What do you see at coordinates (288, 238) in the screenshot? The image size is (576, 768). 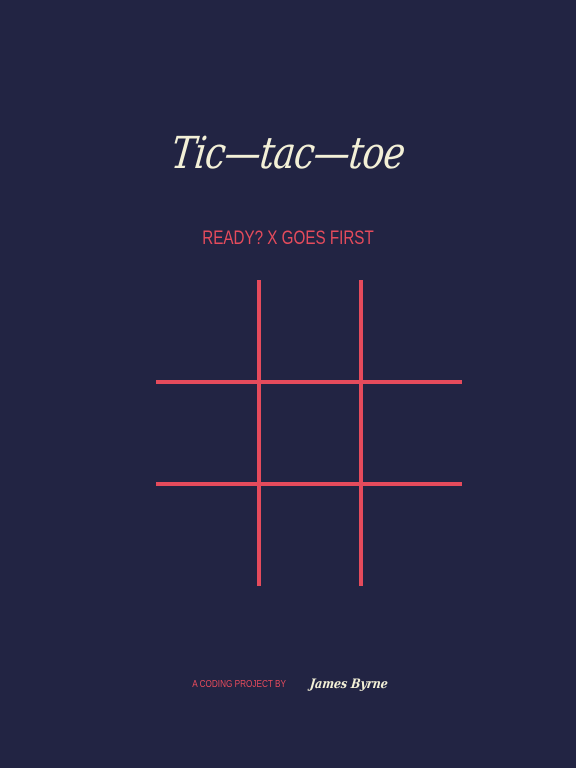 I see `game-status: READY? X GOES FIRST` at bounding box center [288, 238].